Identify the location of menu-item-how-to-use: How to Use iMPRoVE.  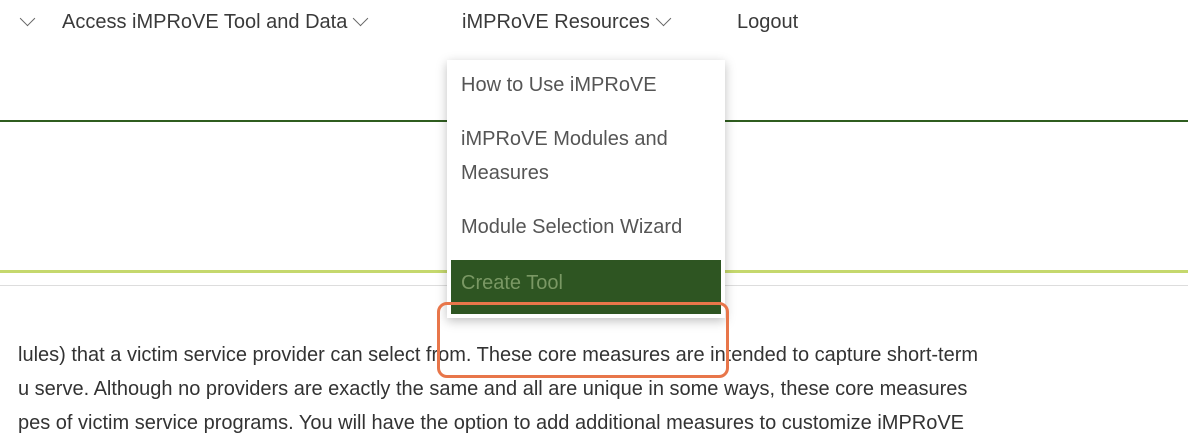
(586, 86).